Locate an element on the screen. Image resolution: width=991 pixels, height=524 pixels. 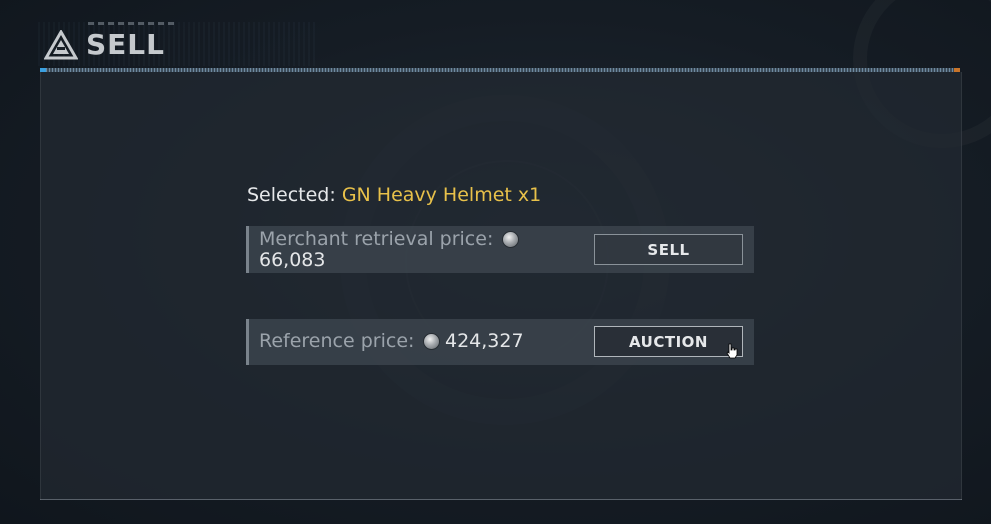
reference-price-row: Reference price: 424,327 AUCTION is located at coordinates (500, 342).